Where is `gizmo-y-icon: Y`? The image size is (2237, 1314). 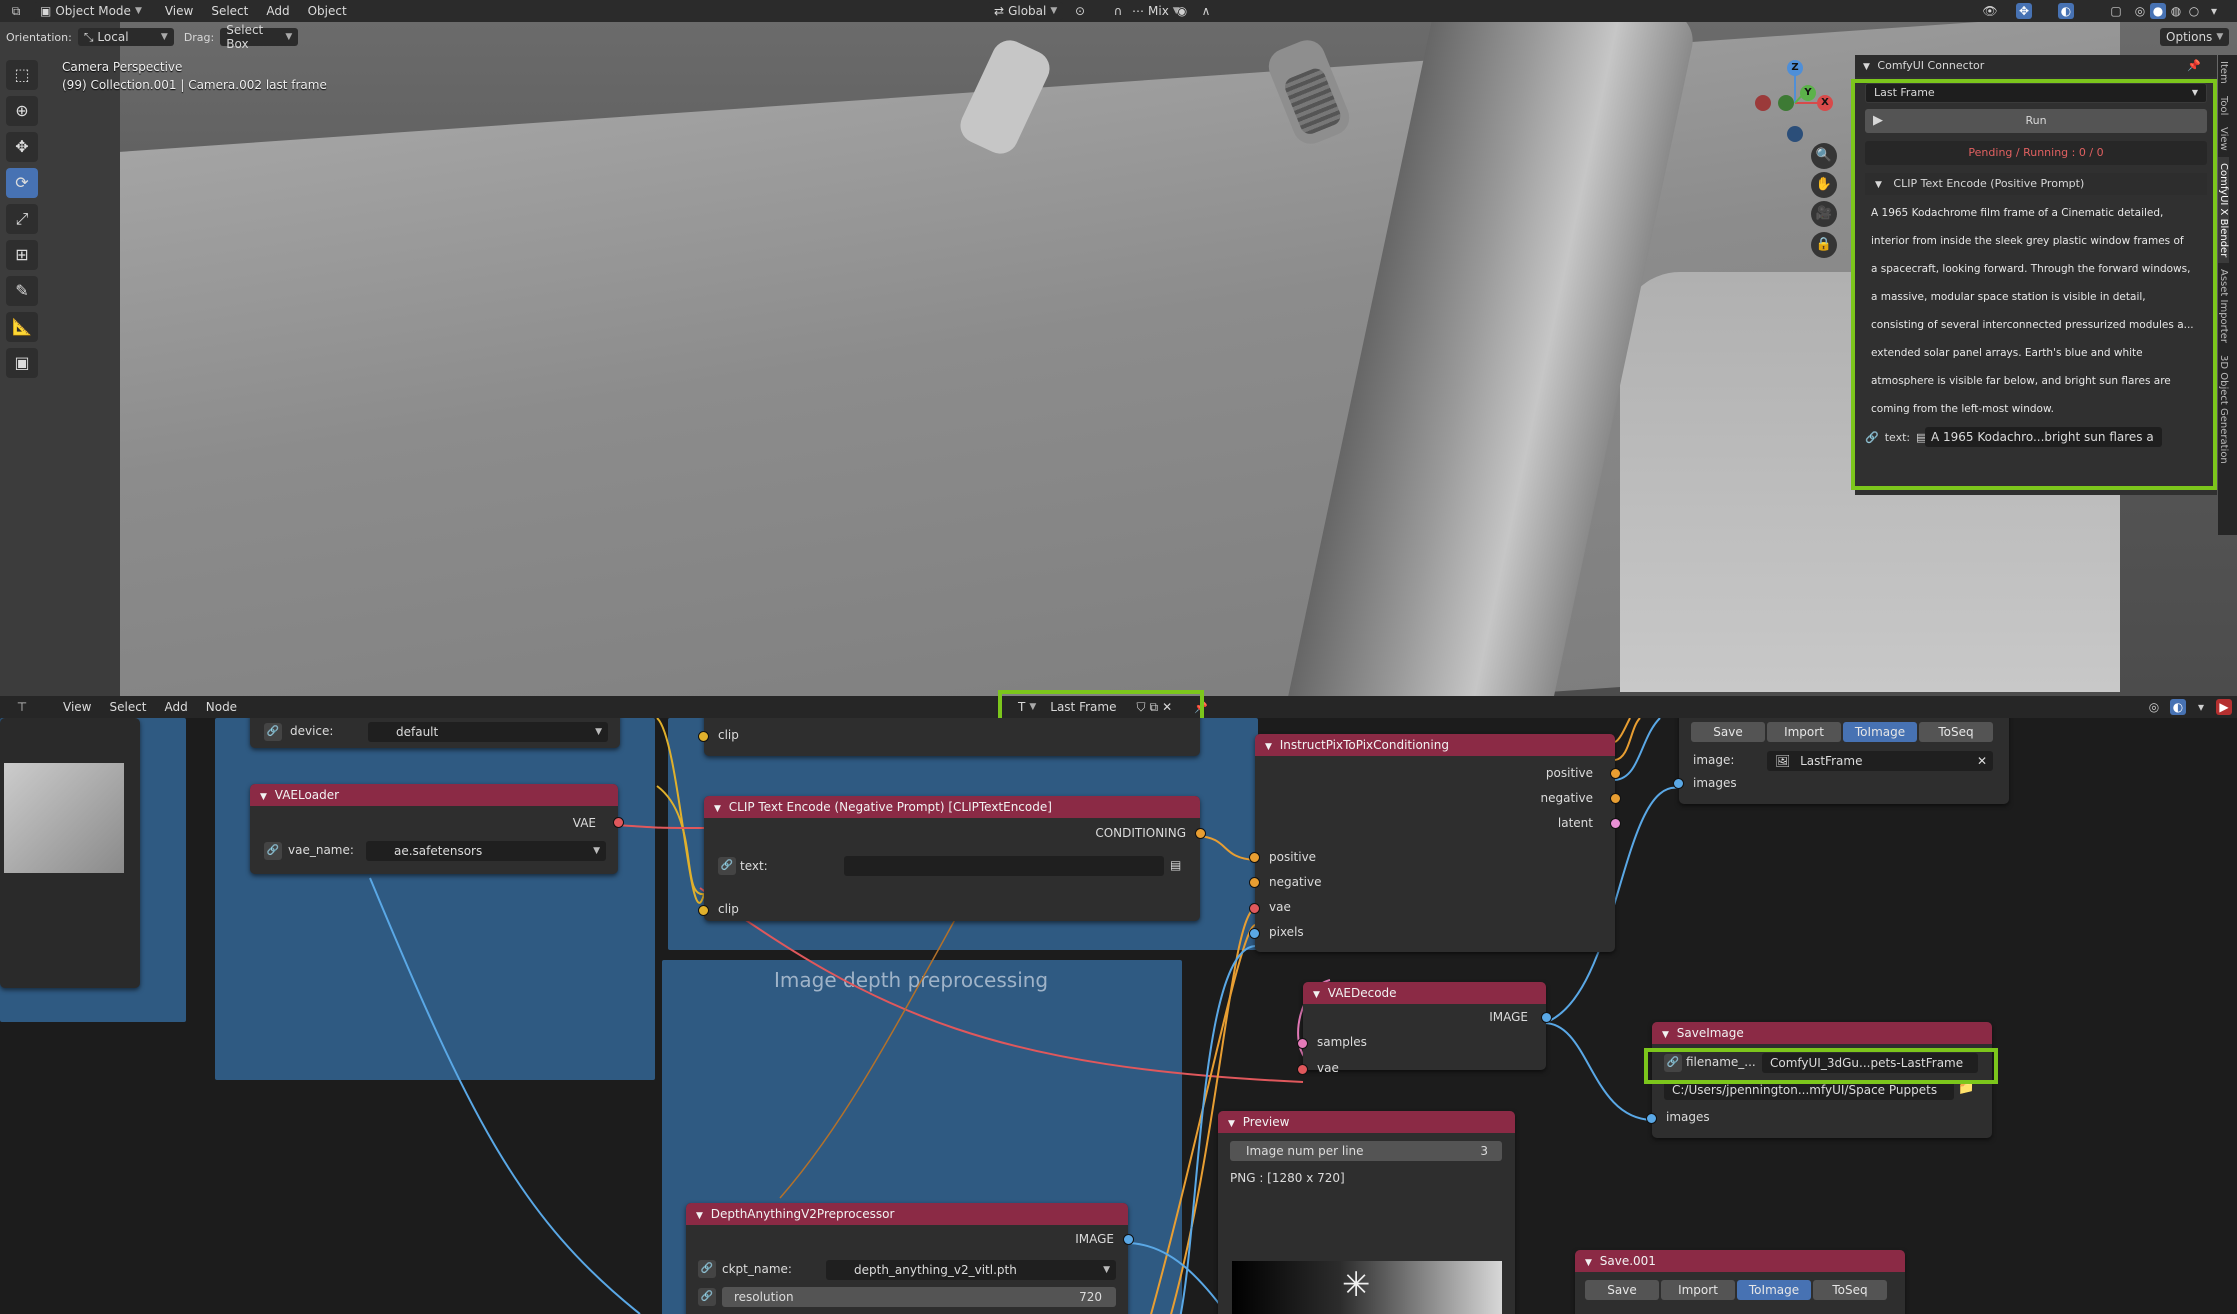
gizmo-y-icon: Y is located at coordinates (1808, 93).